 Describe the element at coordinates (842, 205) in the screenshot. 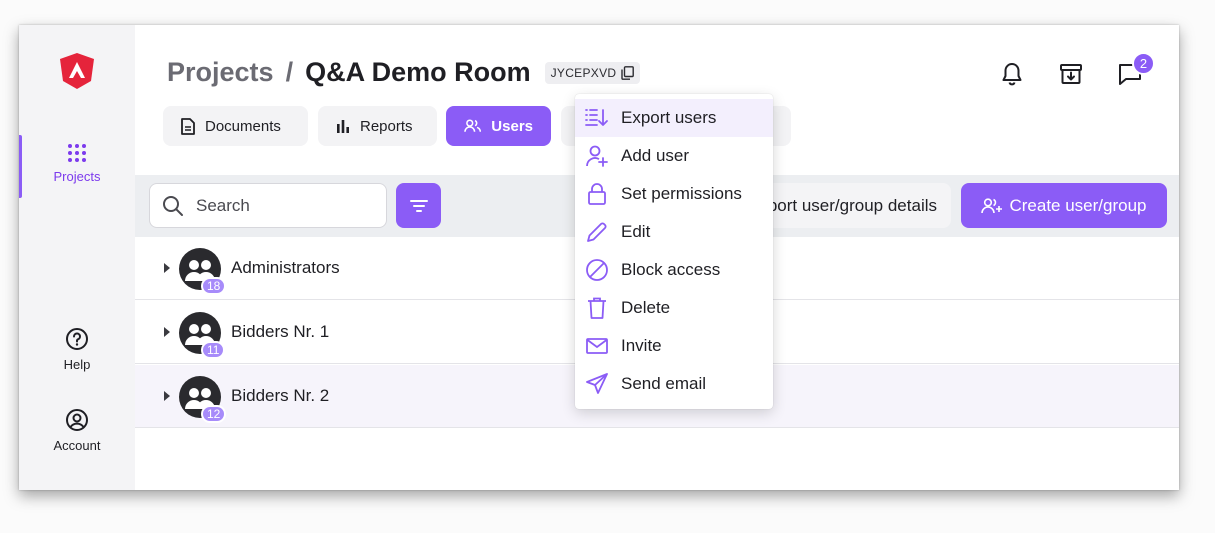

I see `export-details-label: Export user/group details` at that location.